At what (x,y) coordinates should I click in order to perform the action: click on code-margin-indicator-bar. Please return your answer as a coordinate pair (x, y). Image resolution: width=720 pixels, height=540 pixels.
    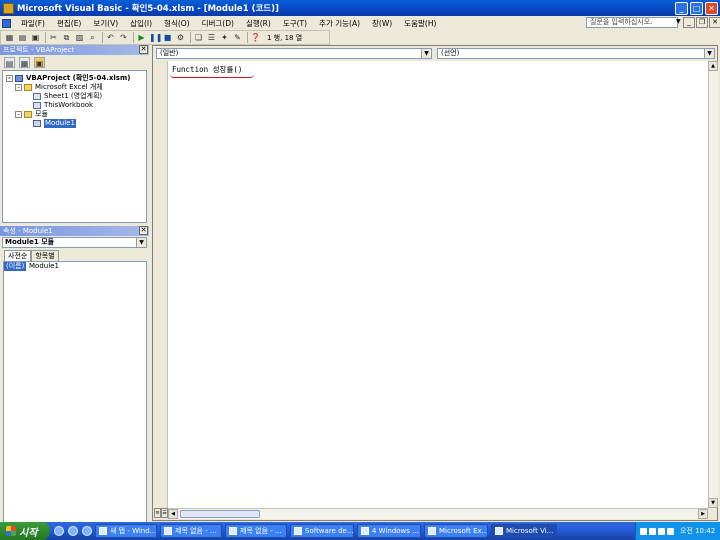
    Looking at the image, I should click on (161, 284).